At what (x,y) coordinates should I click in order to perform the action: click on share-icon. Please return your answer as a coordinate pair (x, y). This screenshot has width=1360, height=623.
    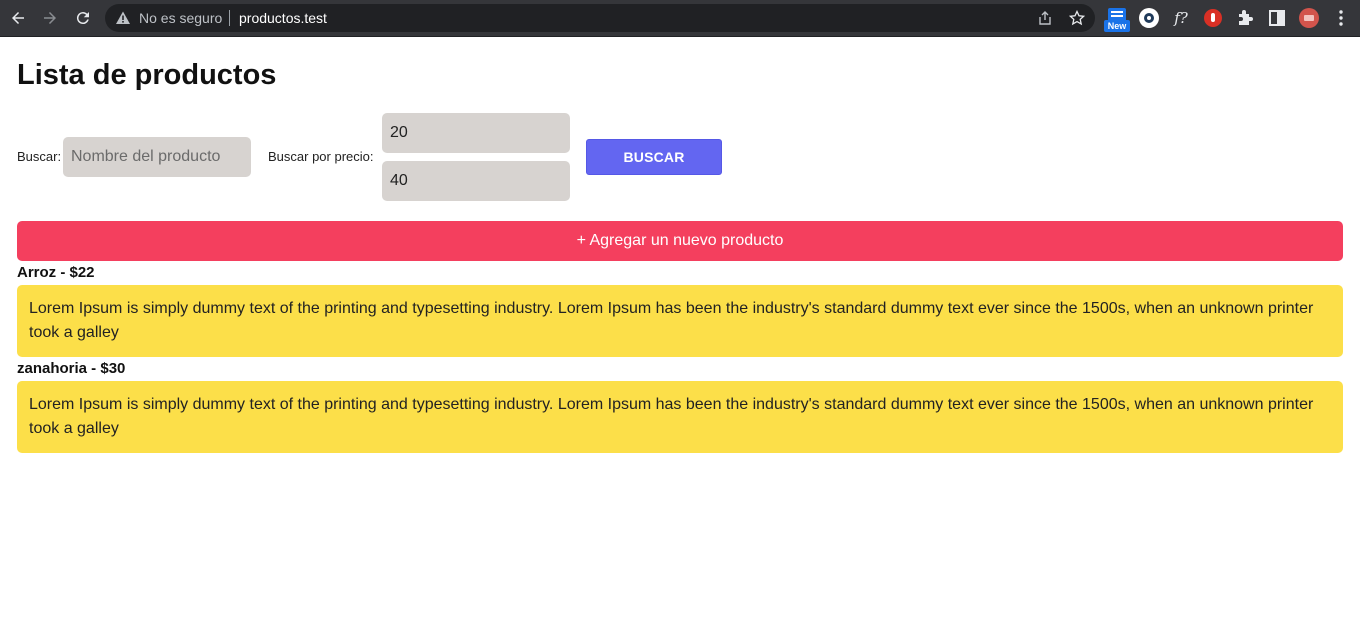
    Looking at the image, I should click on (1045, 18).